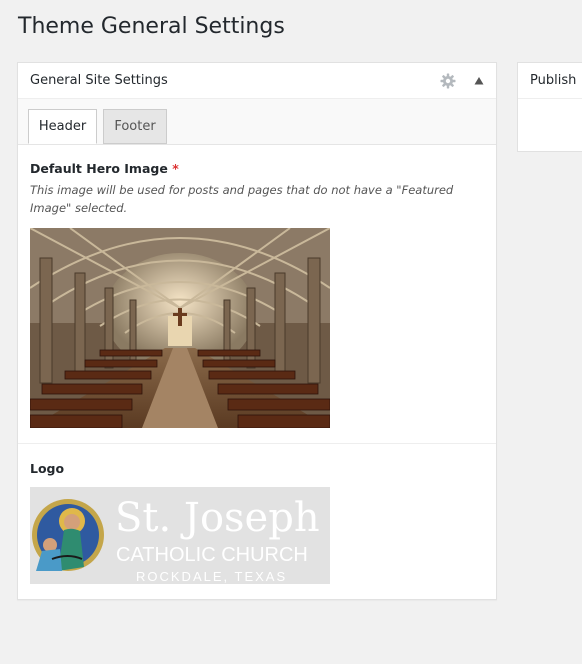 The width and height of the screenshot is (582, 664). I want to click on publish-header: Publish, so click(550, 81).